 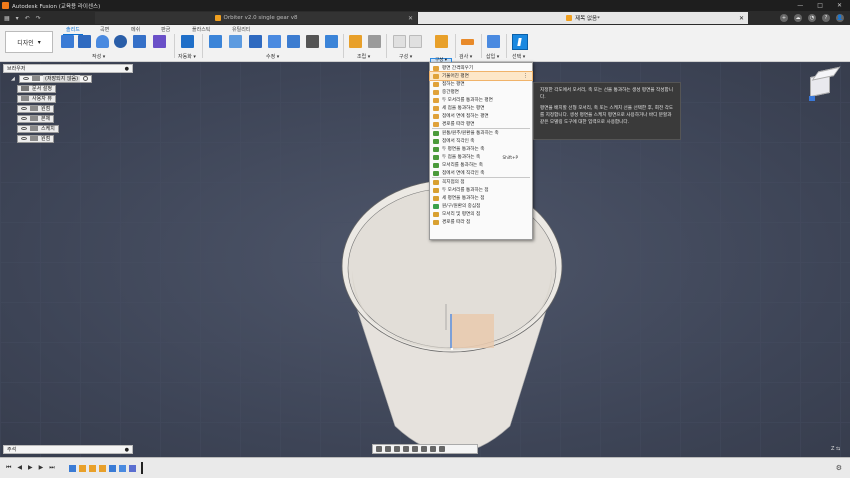 I want to click on tab-utilities: 유틸리티, so click(x=241, y=29).